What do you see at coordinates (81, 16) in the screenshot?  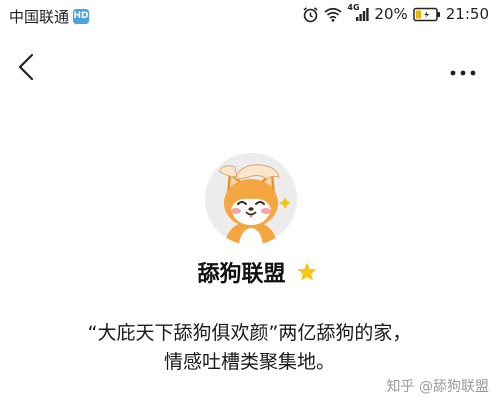 I see `hd-badge-icon: HD` at bounding box center [81, 16].